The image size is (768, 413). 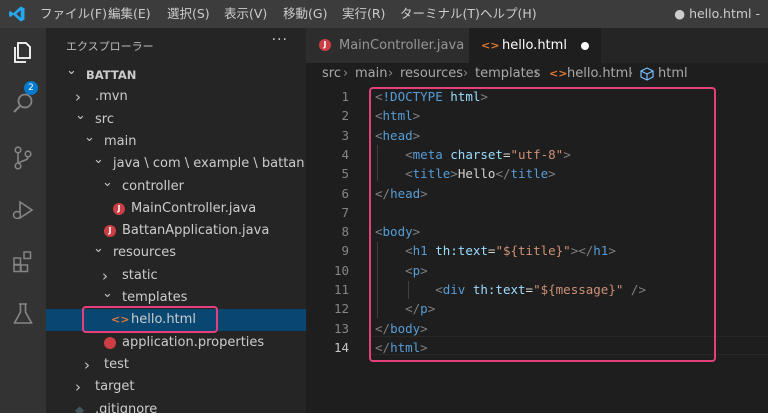 I want to click on line-number: 3, so click(x=345, y=135).